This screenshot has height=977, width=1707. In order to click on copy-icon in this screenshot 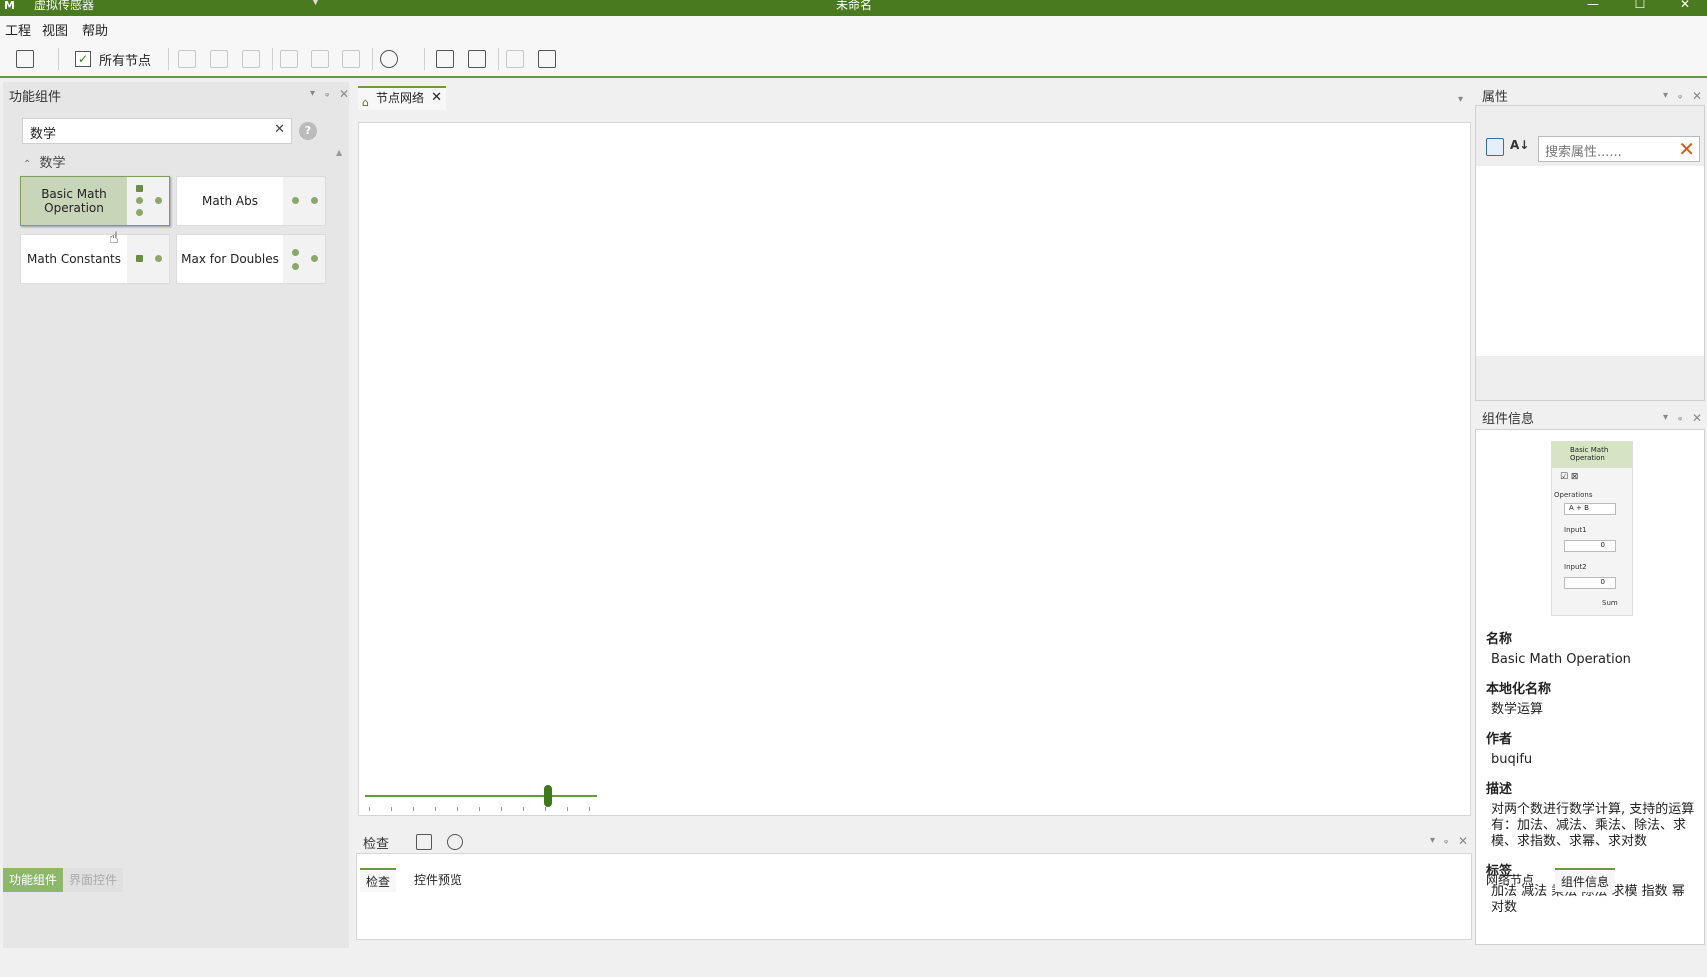, I will do `click(289, 59)`.